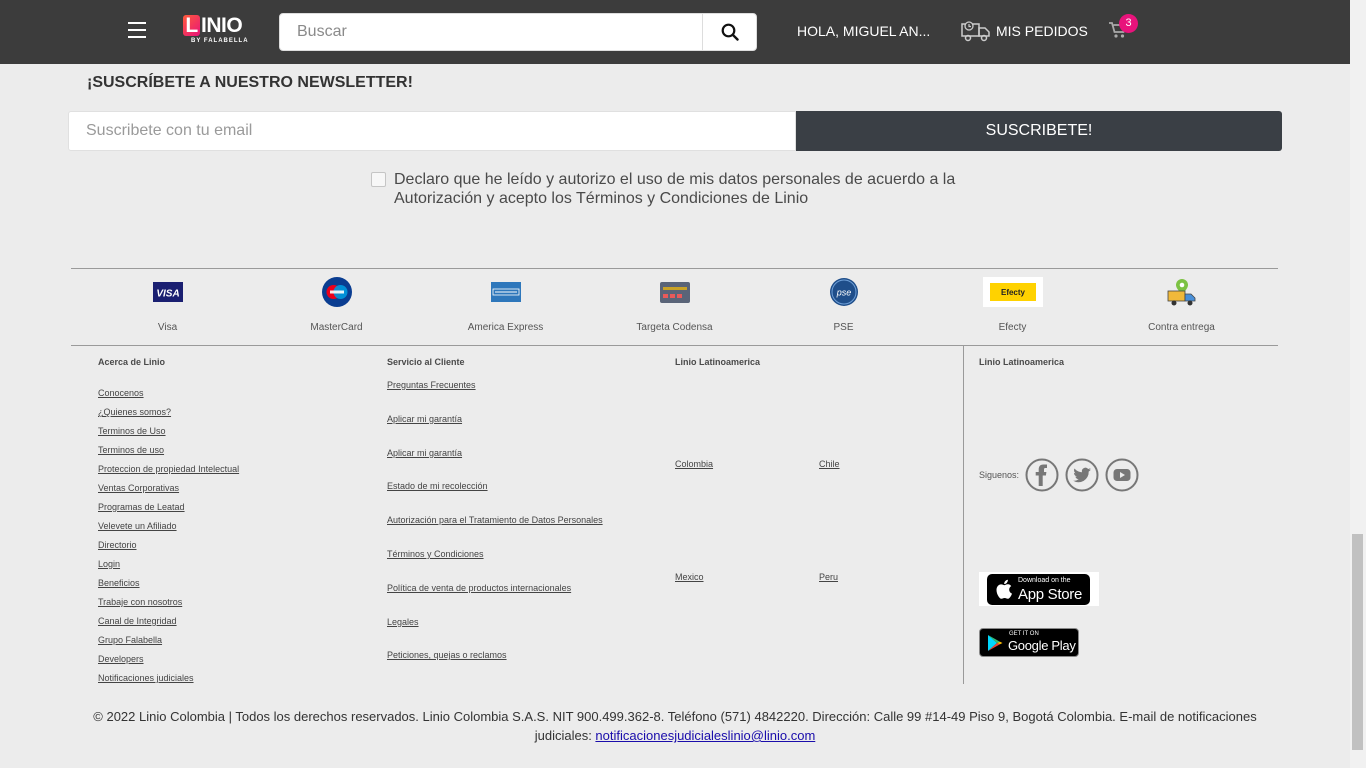 This screenshot has width=1366, height=768. I want to click on footer-link-terminos-uso: Terminos de Uso, so click(132, 431).